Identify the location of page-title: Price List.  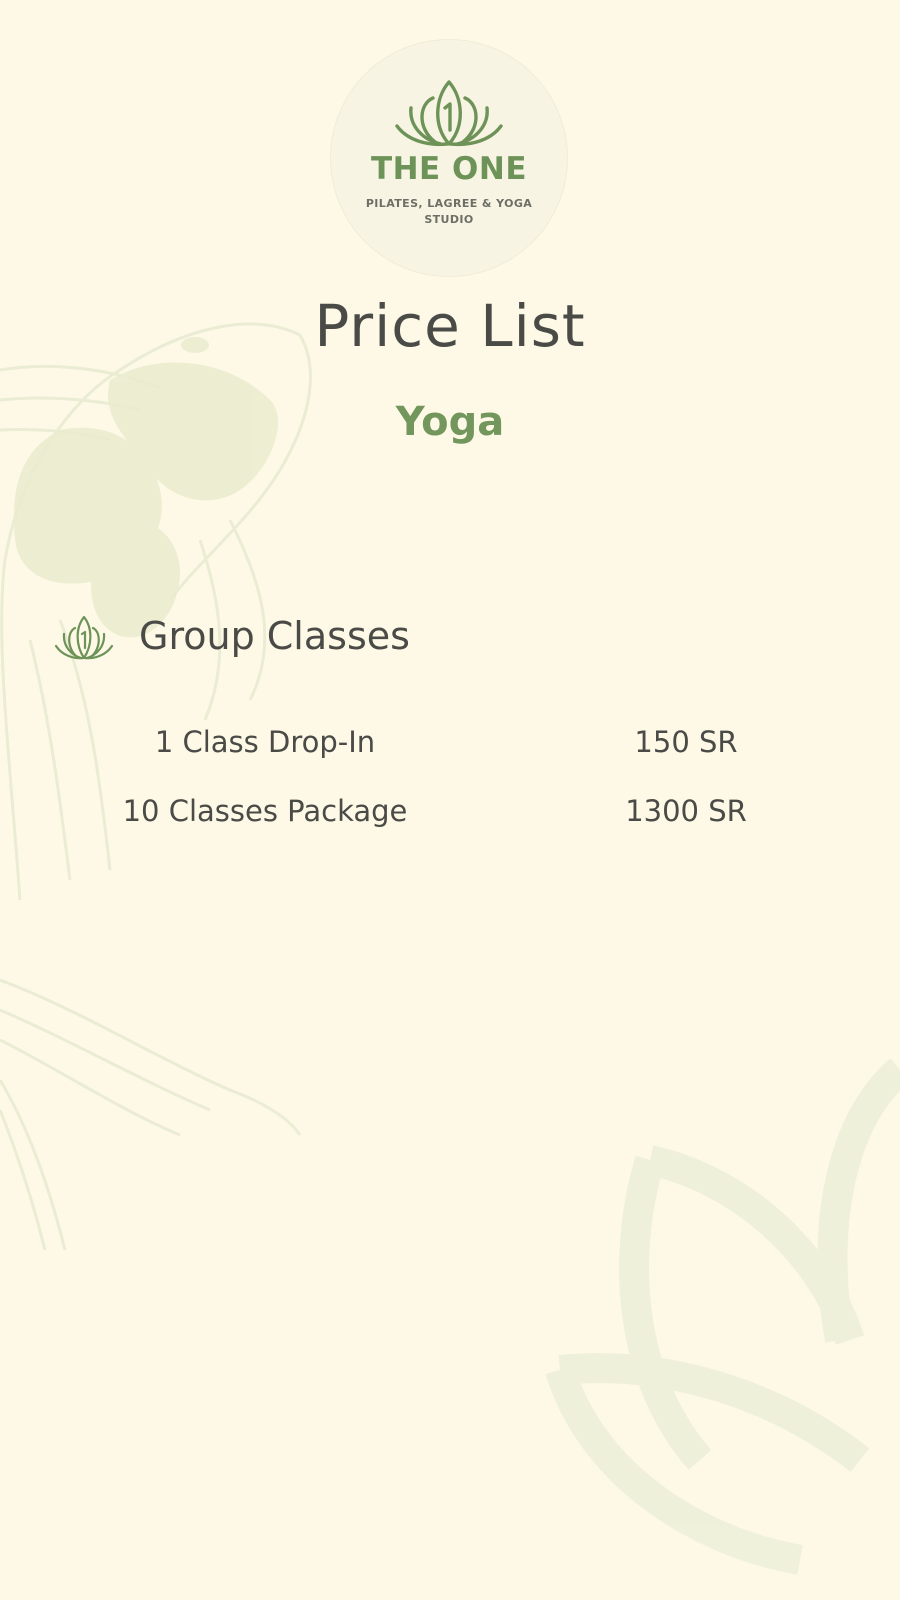
(450, 326).